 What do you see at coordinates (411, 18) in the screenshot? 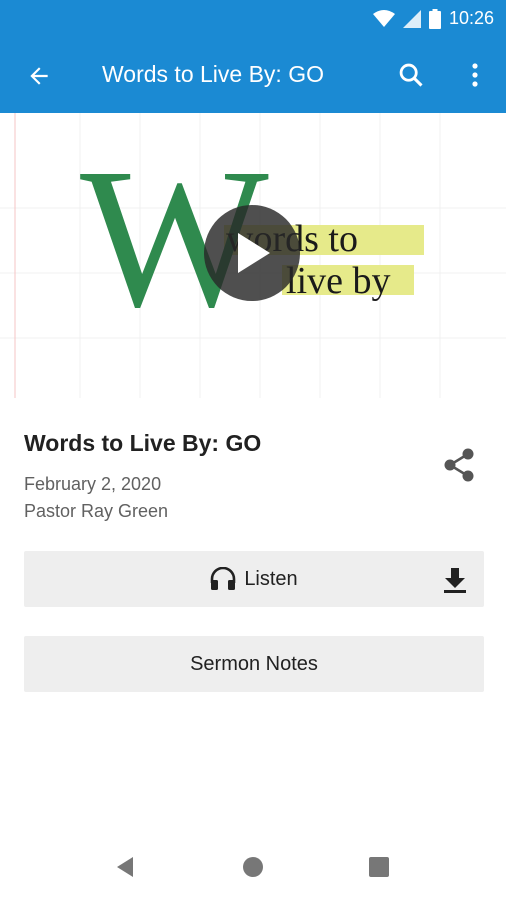
I see `cell-signal-icon` at bounding box center [411, 18].